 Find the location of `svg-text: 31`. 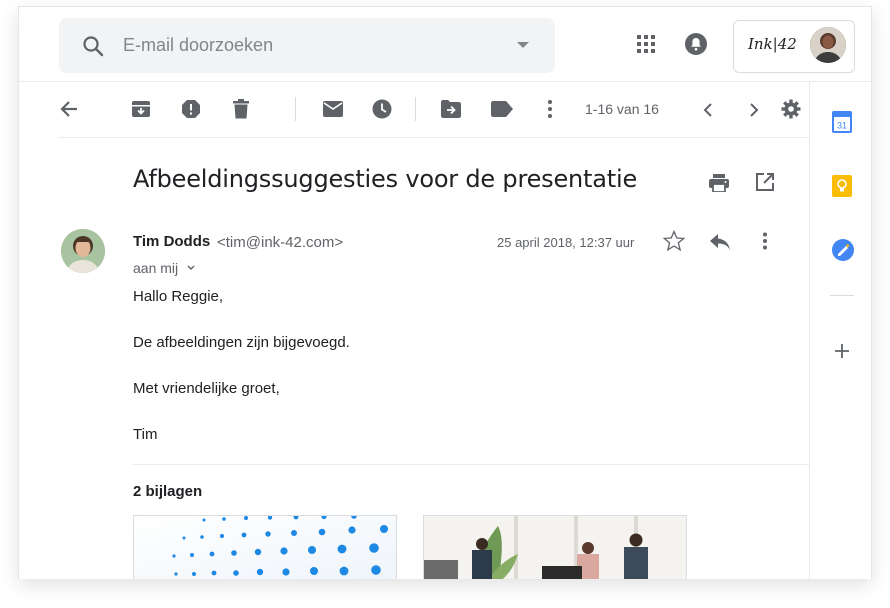

svg-text: 31 is located at coordinates (842, 126).